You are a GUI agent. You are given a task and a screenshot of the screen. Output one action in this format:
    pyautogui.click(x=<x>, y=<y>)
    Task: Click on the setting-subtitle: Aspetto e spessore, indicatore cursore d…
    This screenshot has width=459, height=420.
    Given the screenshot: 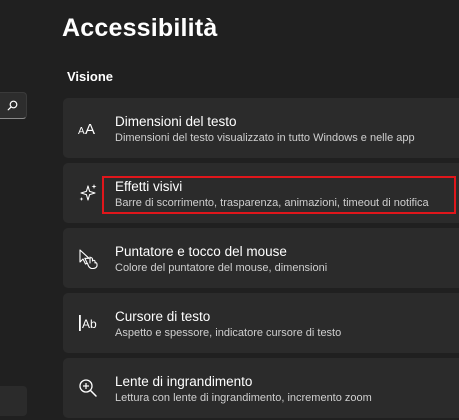 What is the action you would take?
    pyautogui.click(x=228, y=333)
    